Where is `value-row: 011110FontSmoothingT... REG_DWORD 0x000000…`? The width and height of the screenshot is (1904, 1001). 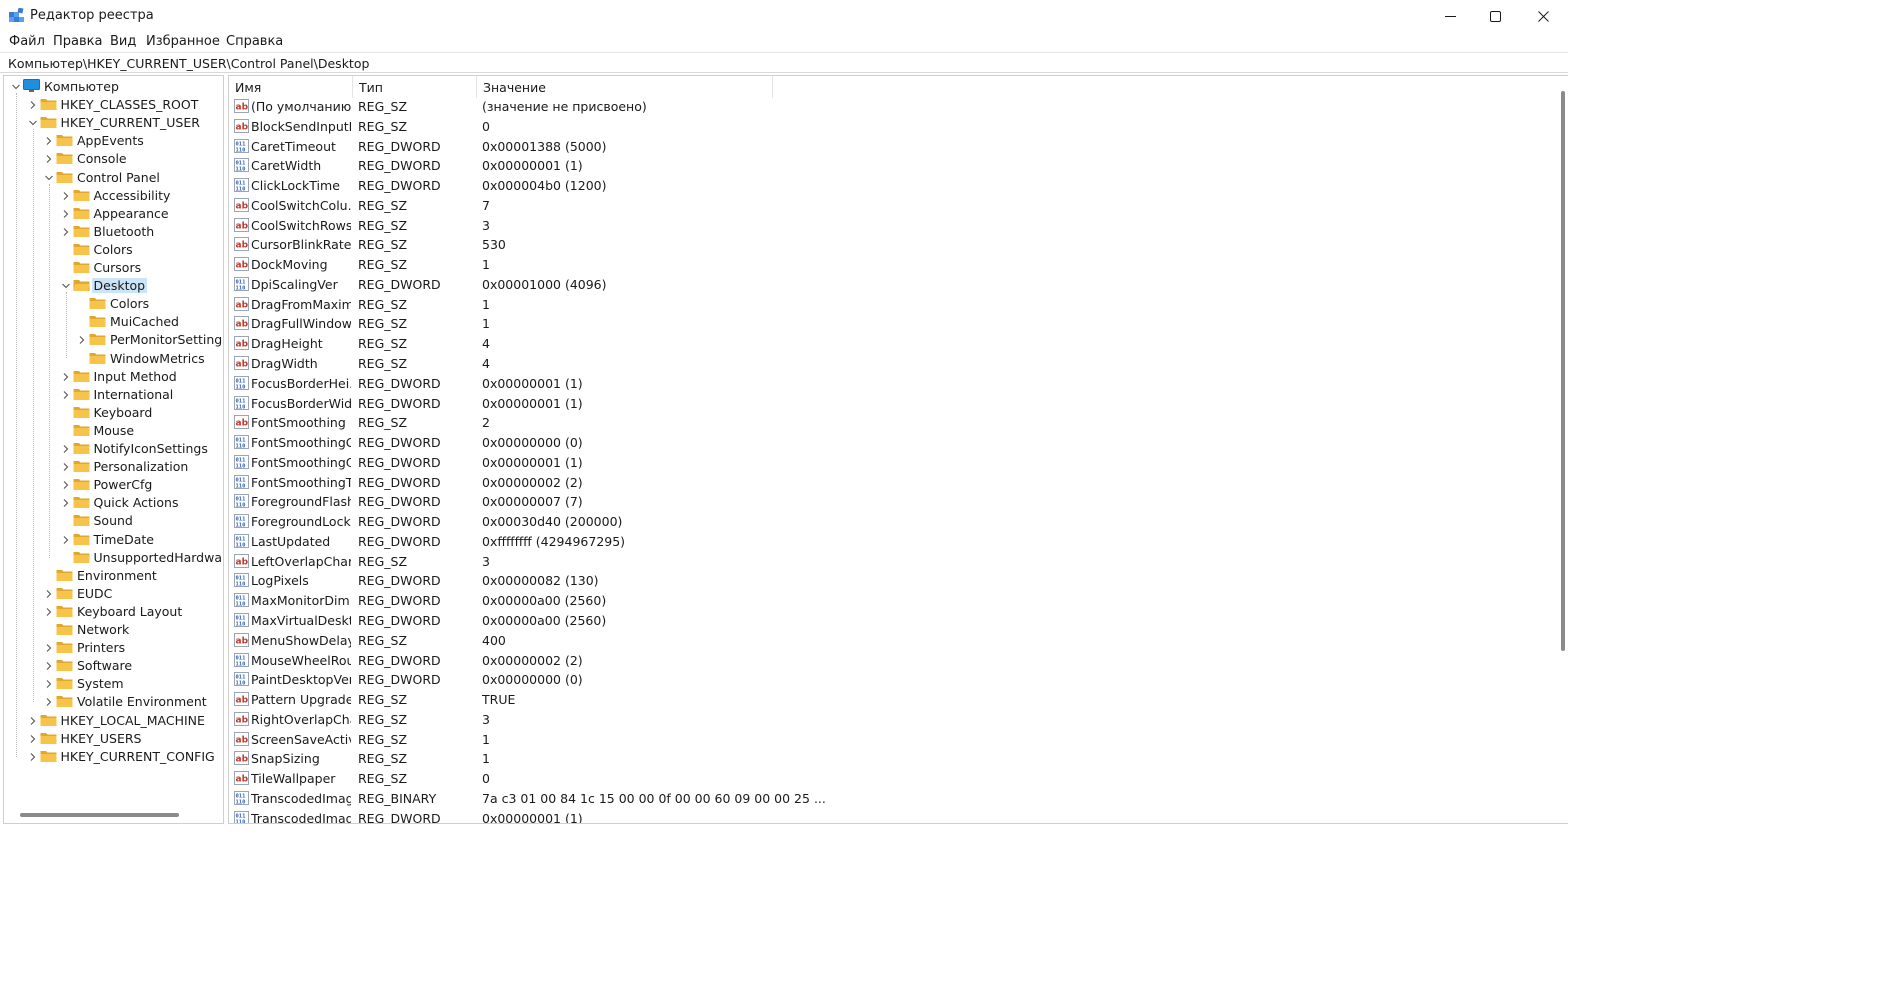 value-row: 011110FontSmoothingT... REG_DWORD 0x000000… is located at coordinates (889, 483).